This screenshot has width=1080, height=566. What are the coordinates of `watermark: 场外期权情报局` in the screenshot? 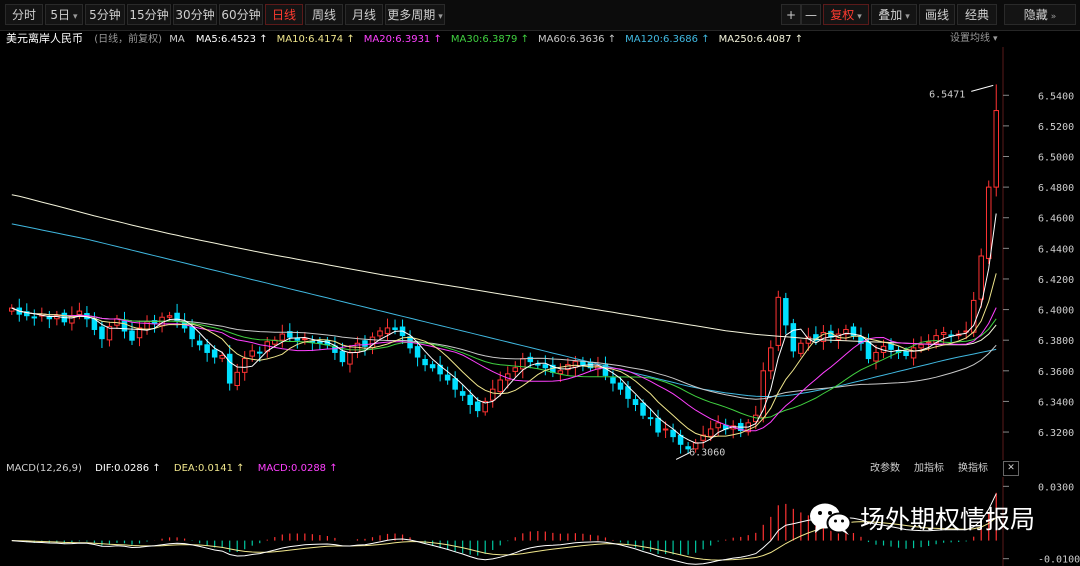 It's located at (921, 518).